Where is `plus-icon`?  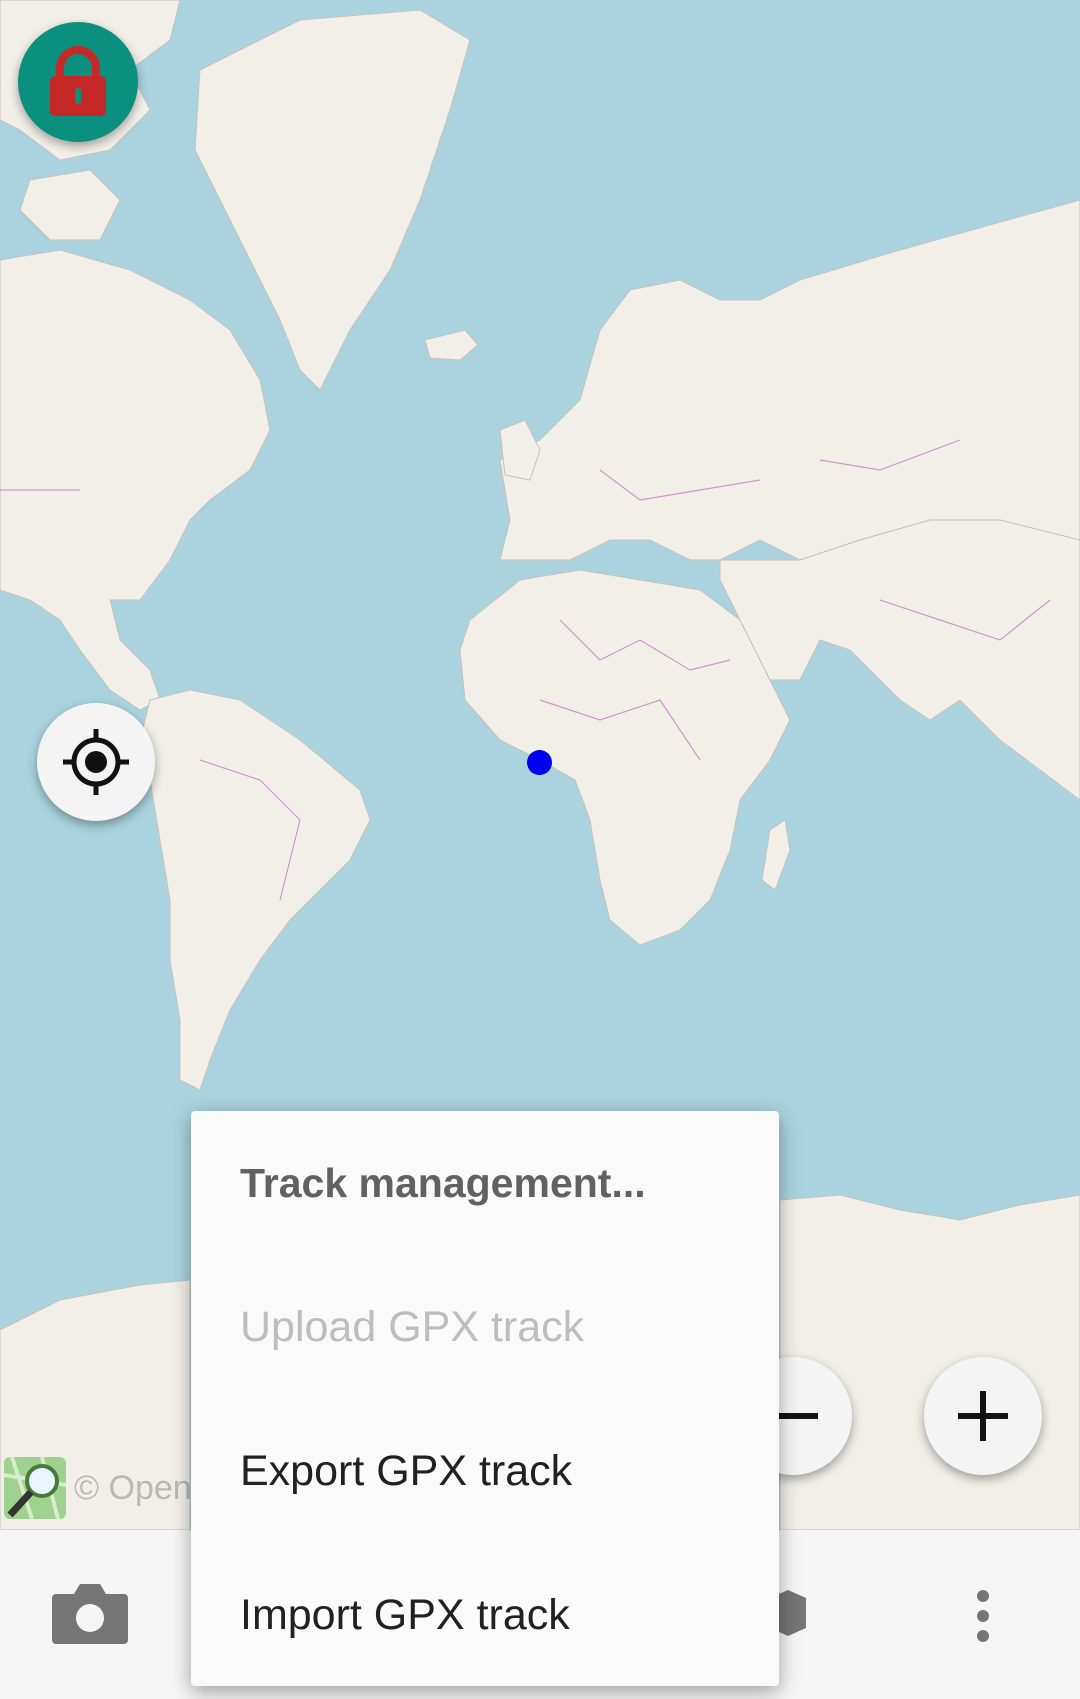
plus-icon is located at coordinates (983, 1416).